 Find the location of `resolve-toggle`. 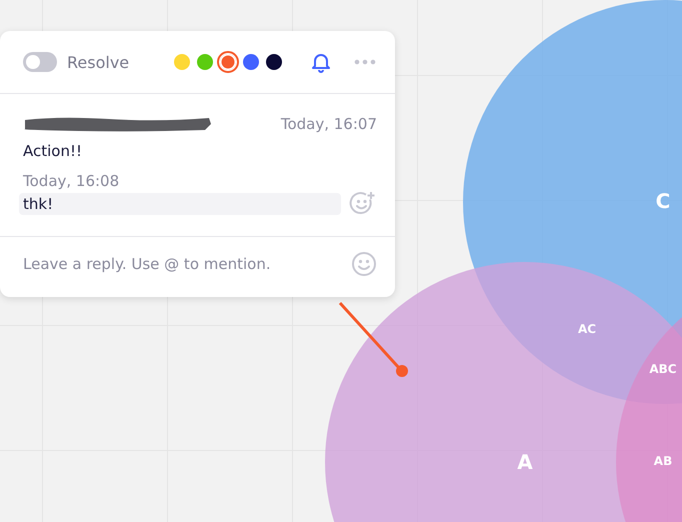

resolve-toggle is located at coordinates (40, 62).